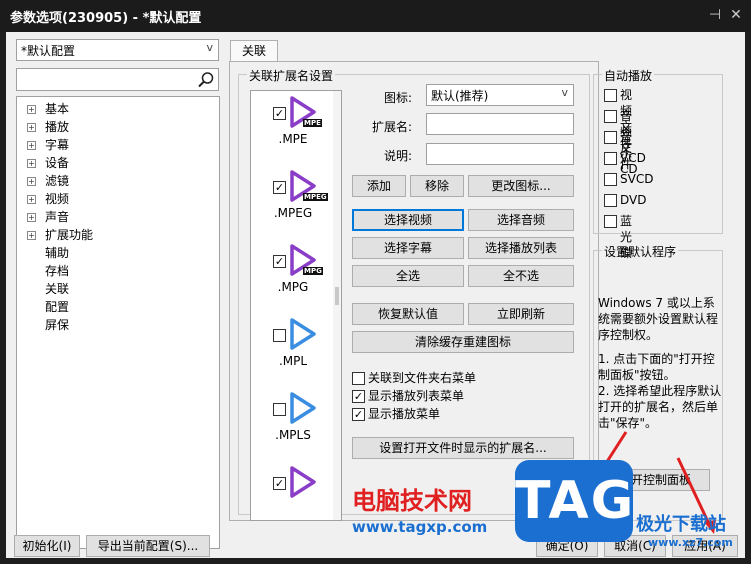 The image size is (751, 564). Describe the element at coordinates (628, 179) in the screenshot. I see `autoplay-checkbox: SVCD` at that location.